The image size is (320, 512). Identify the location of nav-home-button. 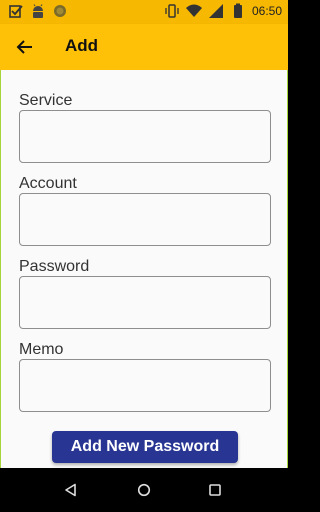
(144, 490).